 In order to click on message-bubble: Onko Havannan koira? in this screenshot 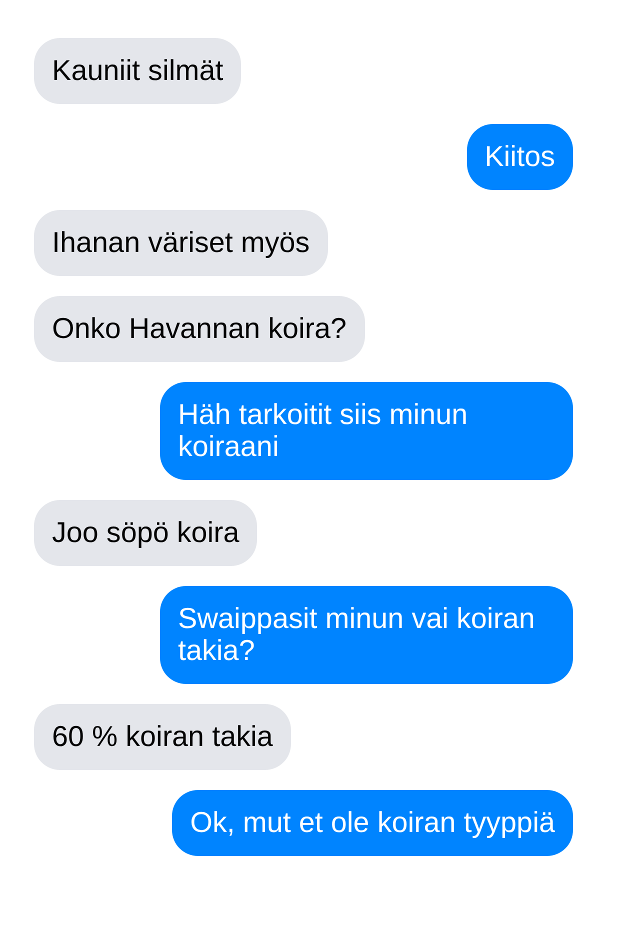, I will do `click(199, 329)`.